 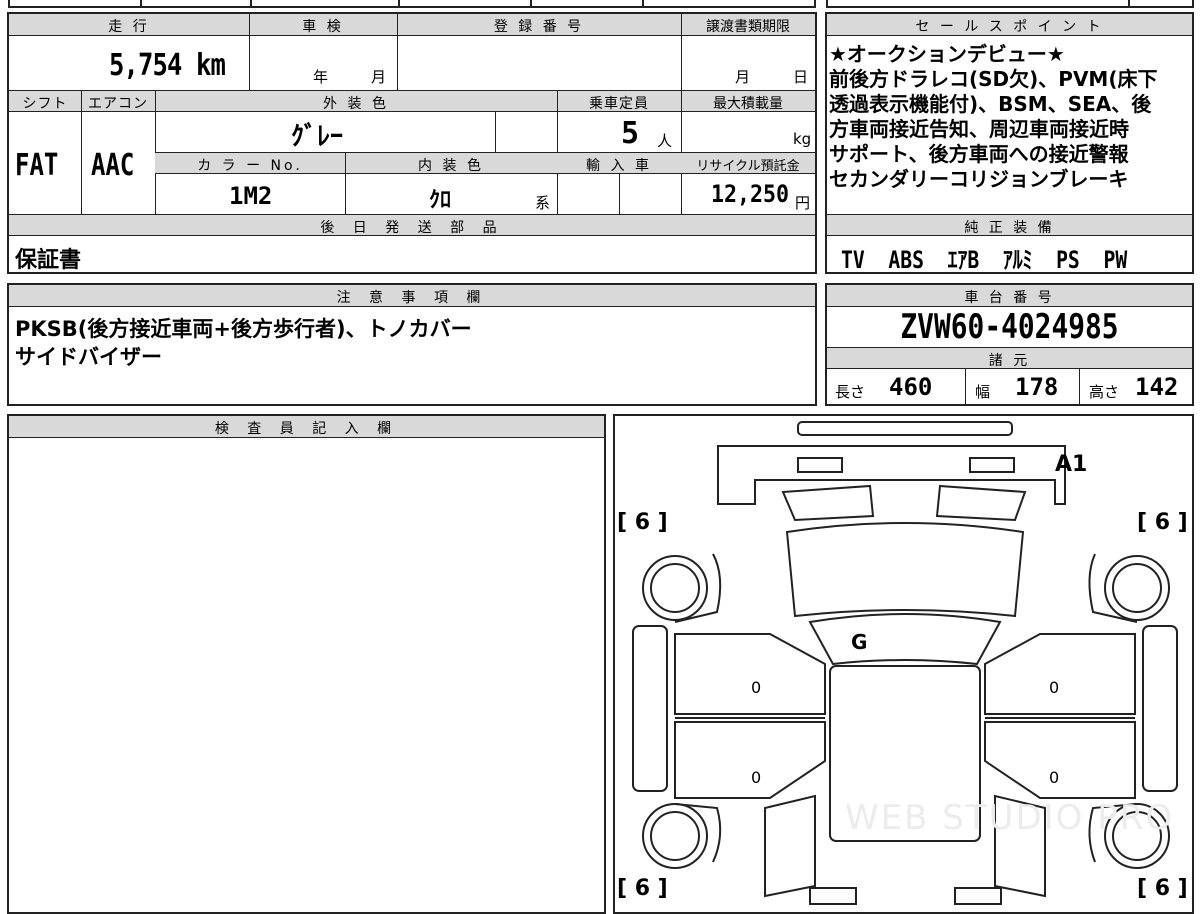 What do you see at coordinates (129, 27) in the screenshot?
I see `mileage-label: 走 行` at bounding box center [129, 27].